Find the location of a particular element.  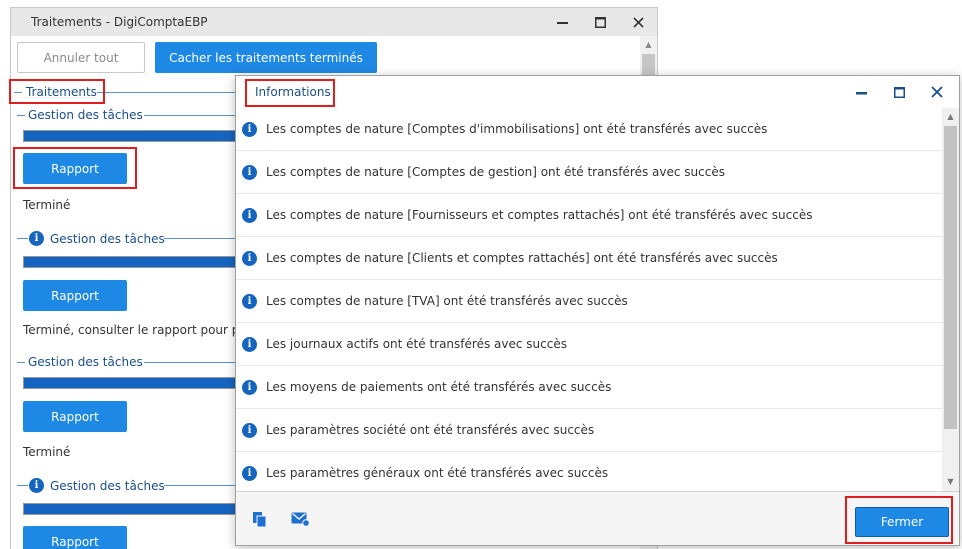

copy-icon is located at coordinates (260, 520).